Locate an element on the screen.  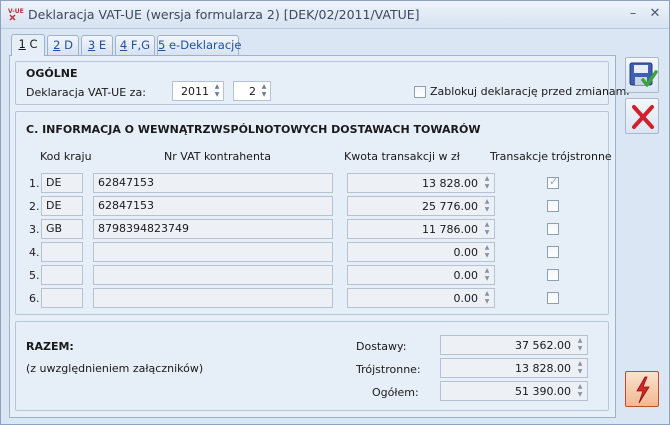
razem-subtitle: (z uwzględnieniem załączników) is located at coordinates (115, 368).